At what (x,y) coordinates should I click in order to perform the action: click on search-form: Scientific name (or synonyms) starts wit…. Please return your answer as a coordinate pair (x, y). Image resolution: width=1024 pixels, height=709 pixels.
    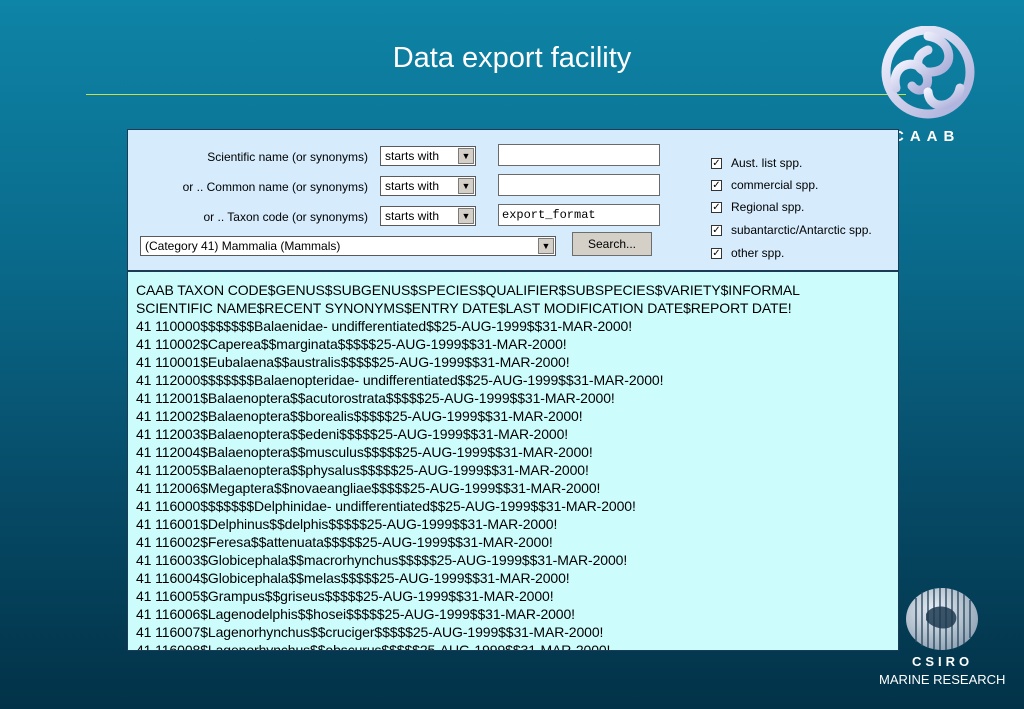
    Looking at the image, I should click on (513, 200).